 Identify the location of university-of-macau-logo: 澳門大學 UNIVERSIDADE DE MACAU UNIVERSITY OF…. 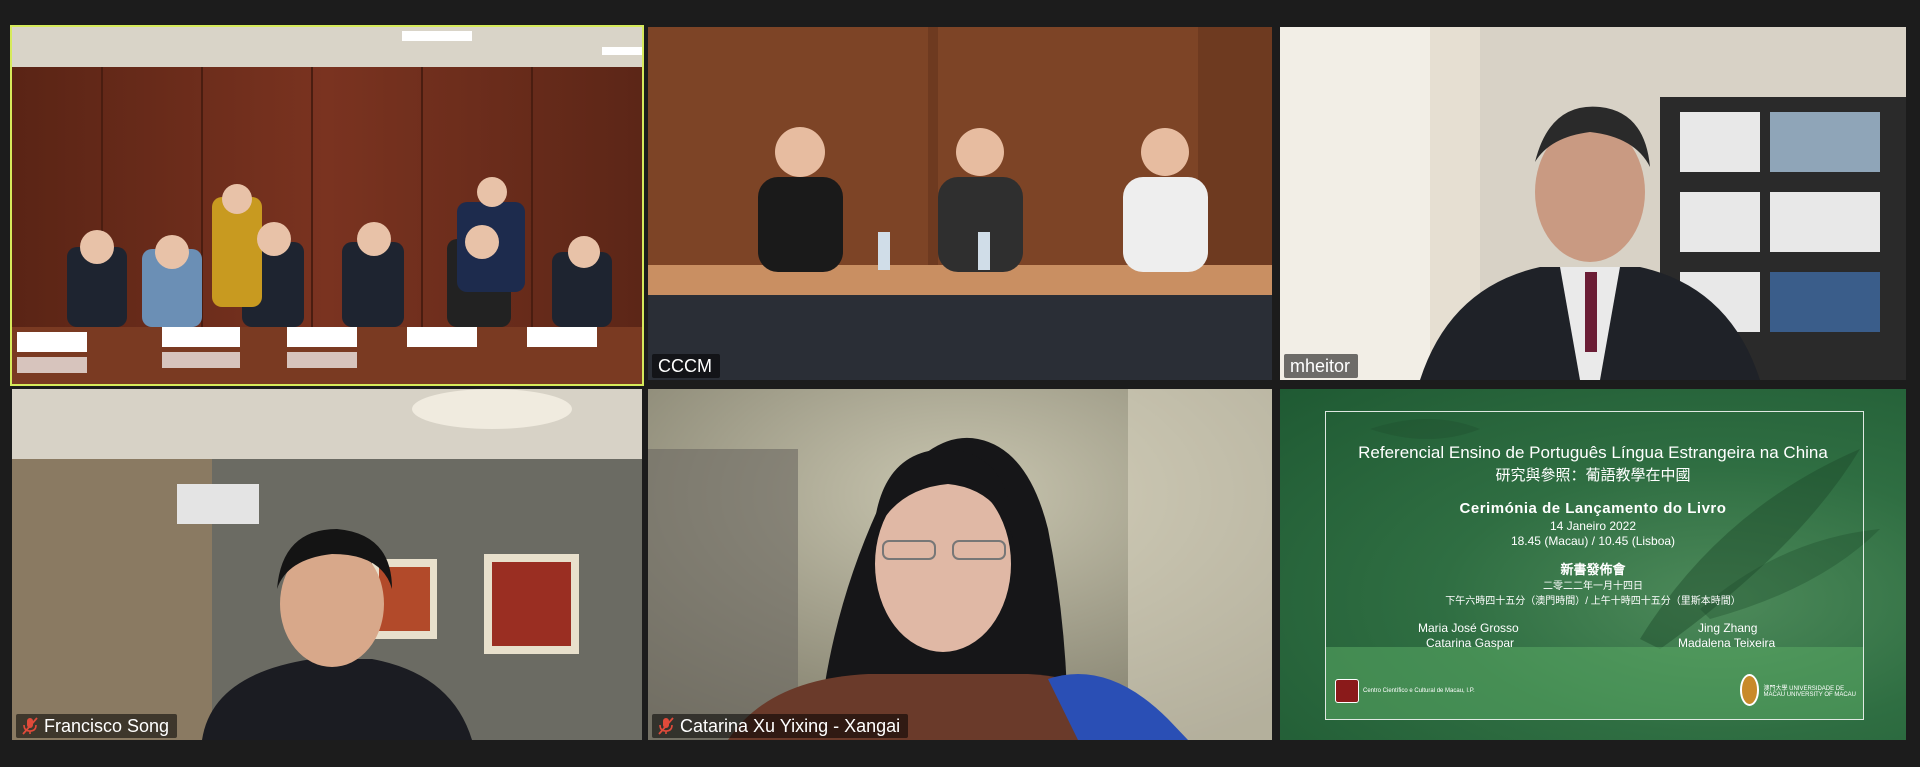
(1800, 690).